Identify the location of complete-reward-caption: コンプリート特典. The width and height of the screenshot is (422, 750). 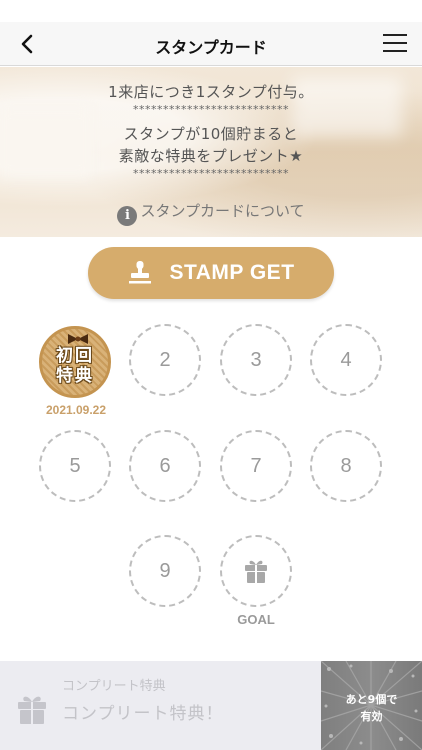
(114, 686).